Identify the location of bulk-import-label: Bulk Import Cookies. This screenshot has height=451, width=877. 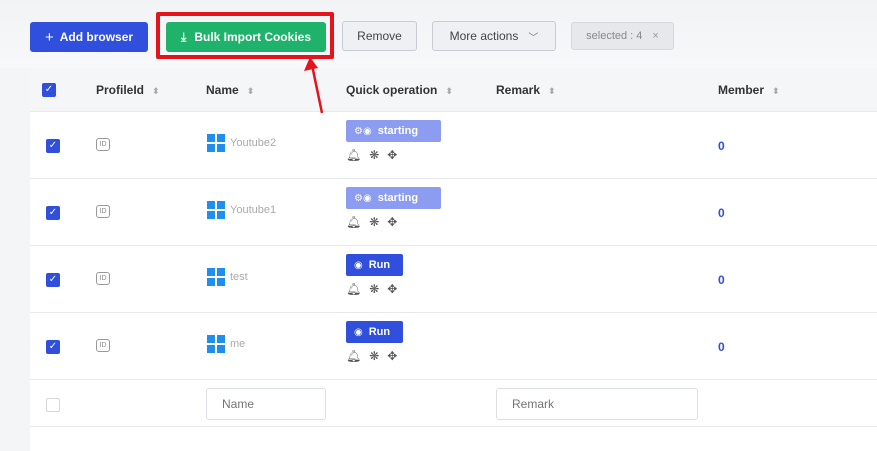
(252, 37).